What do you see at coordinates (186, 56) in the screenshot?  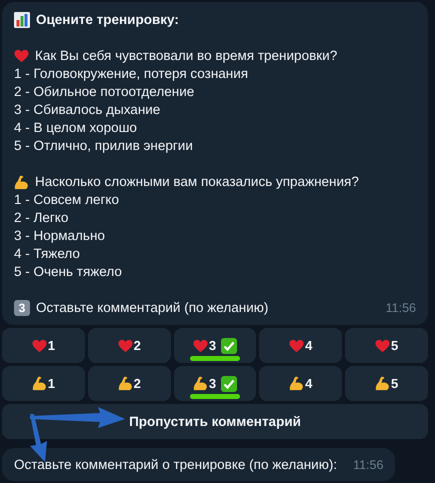 I see `question-text: Как Вы себя чувствовали во время тренировки?` at bounding box center [186, 56].